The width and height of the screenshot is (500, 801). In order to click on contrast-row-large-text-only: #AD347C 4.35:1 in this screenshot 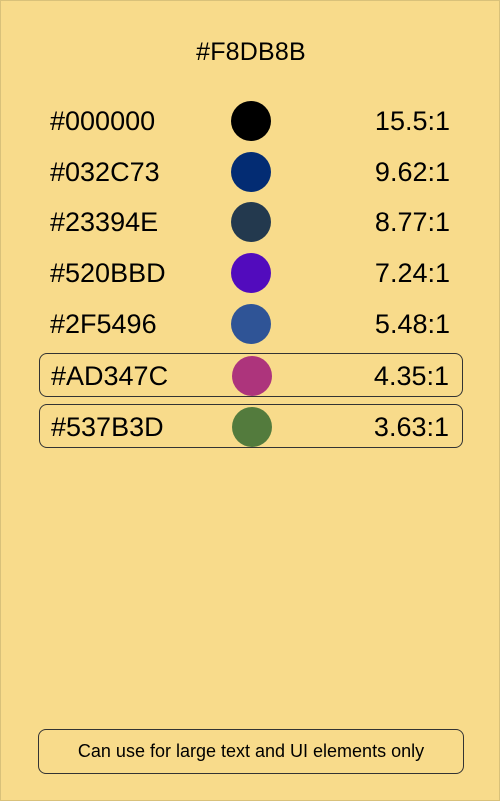, I will do `click(251, 375)`.